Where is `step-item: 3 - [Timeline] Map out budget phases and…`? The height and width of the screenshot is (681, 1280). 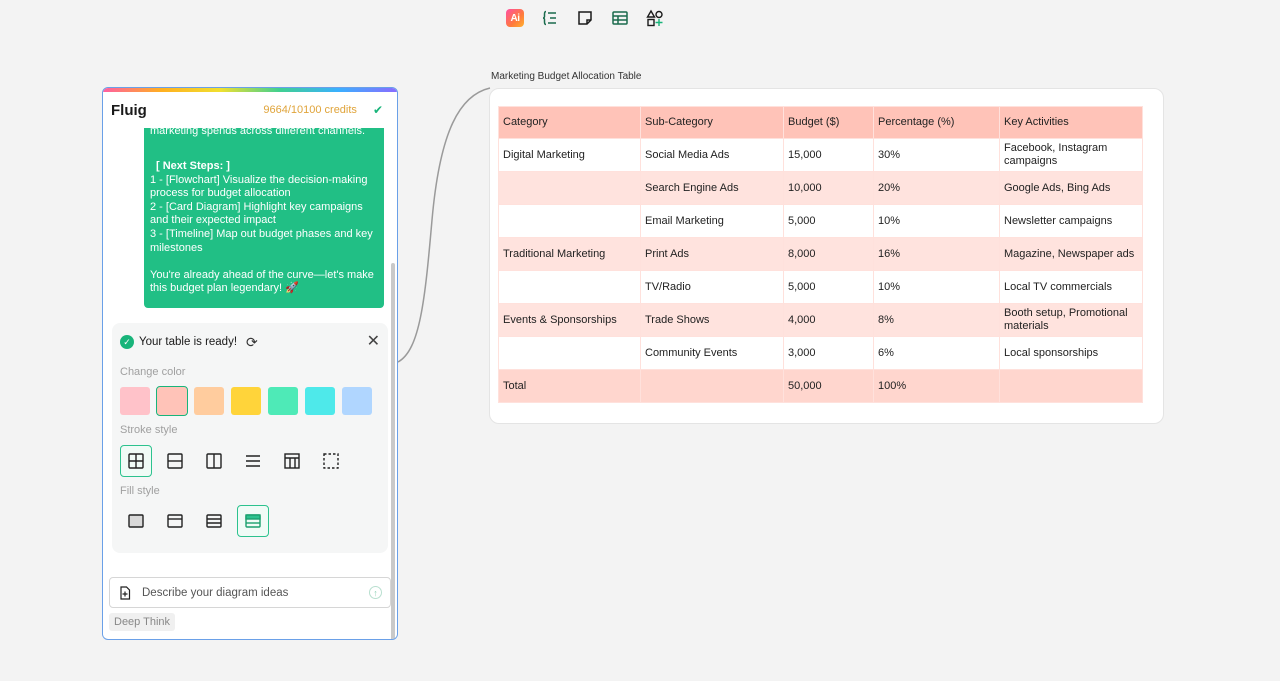 step-item: 3 - [Timeline] Map out budget phases and… is located at coordinates (261, 240).